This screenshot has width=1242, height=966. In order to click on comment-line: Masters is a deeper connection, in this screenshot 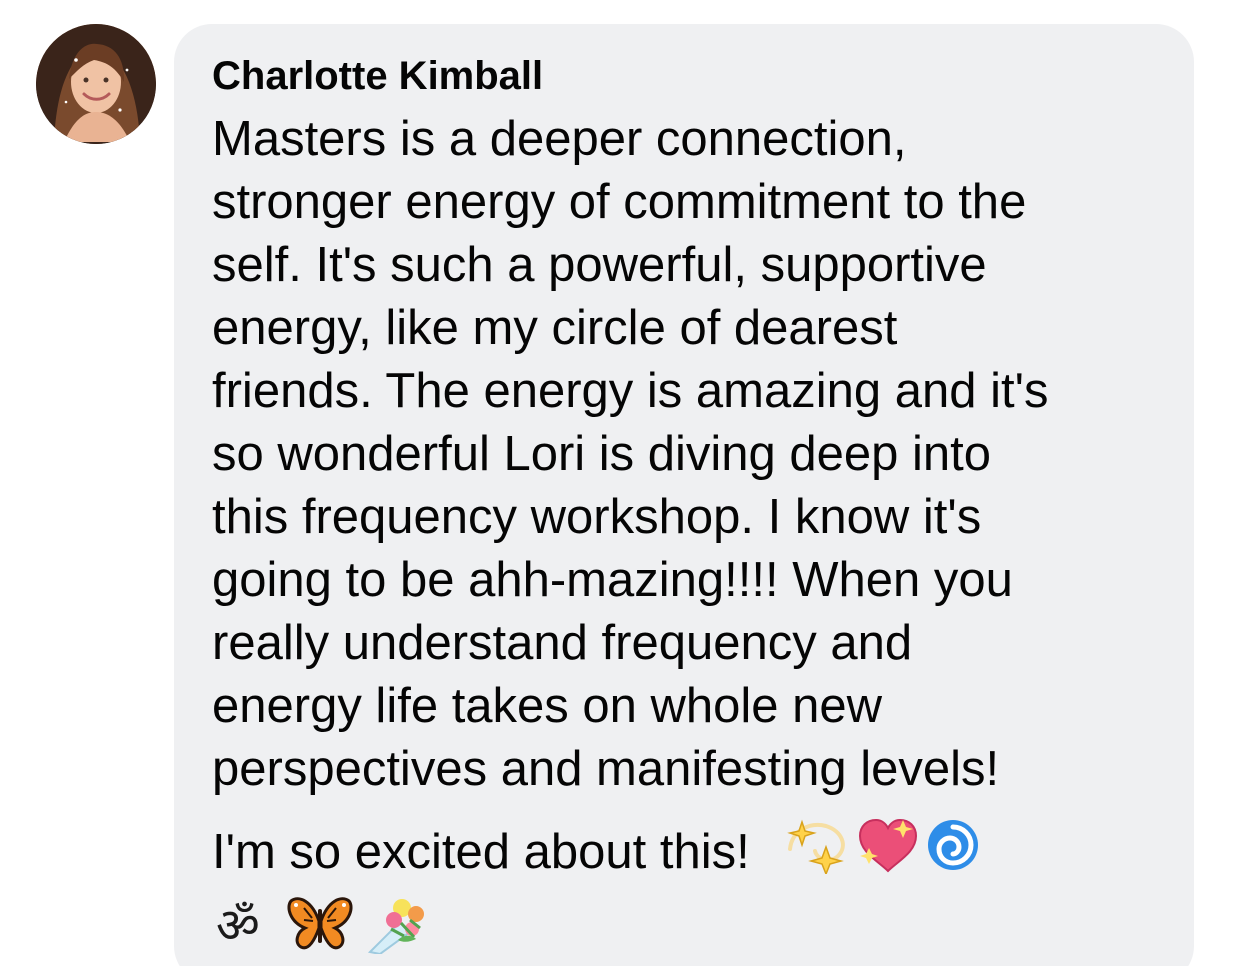, I will do `click(559, 139)`.